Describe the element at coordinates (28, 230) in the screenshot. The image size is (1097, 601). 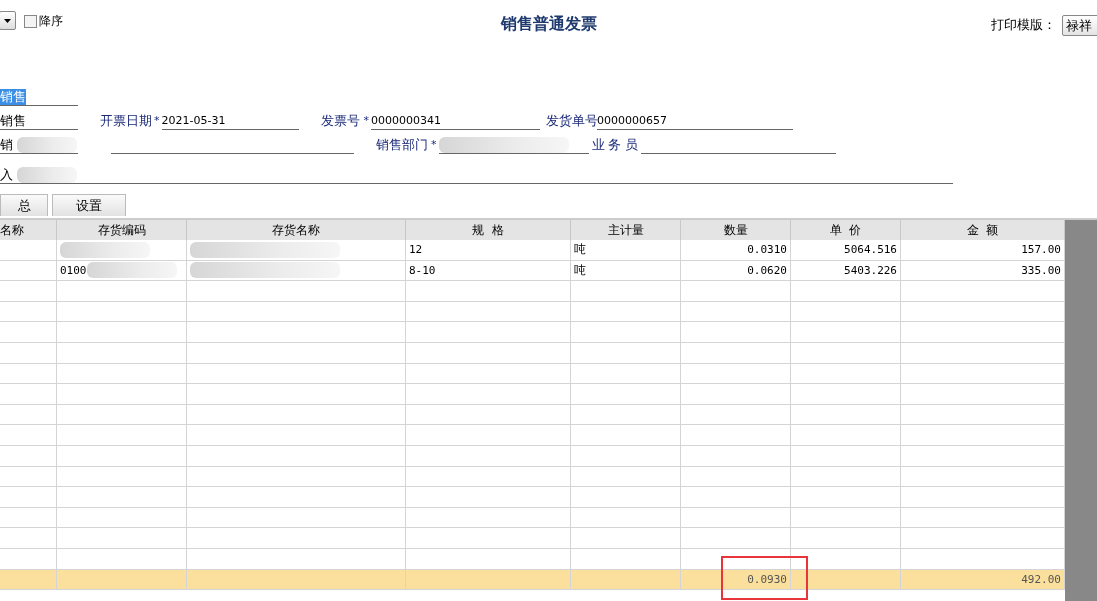
I see `column-header: 名称` at that location.